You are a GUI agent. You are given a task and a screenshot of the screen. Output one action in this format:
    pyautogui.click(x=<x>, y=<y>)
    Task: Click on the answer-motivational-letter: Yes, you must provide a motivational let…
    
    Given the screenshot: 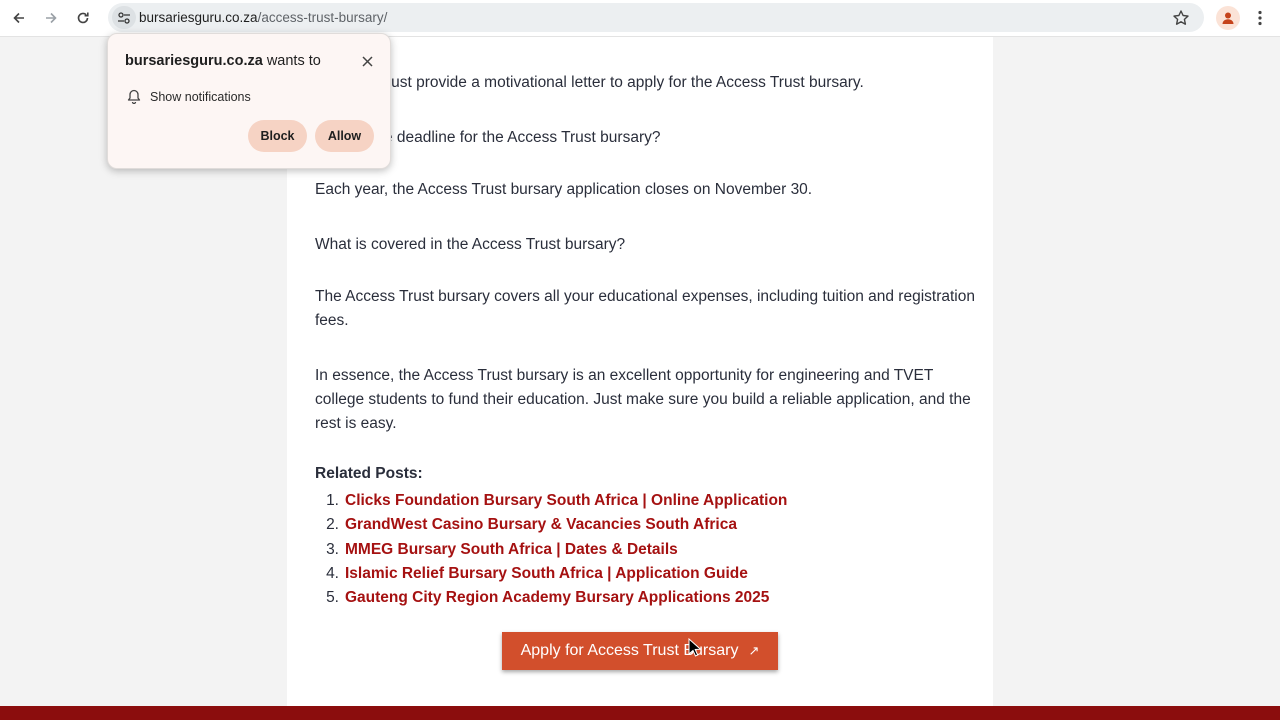 What is the action you would take?
    pyautogui.click(x=589, y=82)
    